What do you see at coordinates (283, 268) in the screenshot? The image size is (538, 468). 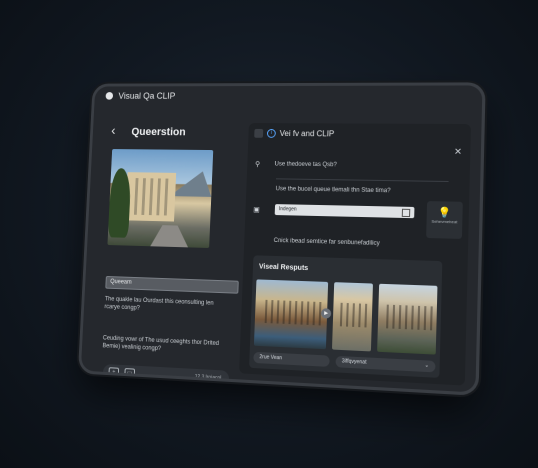 I see `results-title: Viseal Resputs` at bounding box center [283, 268].